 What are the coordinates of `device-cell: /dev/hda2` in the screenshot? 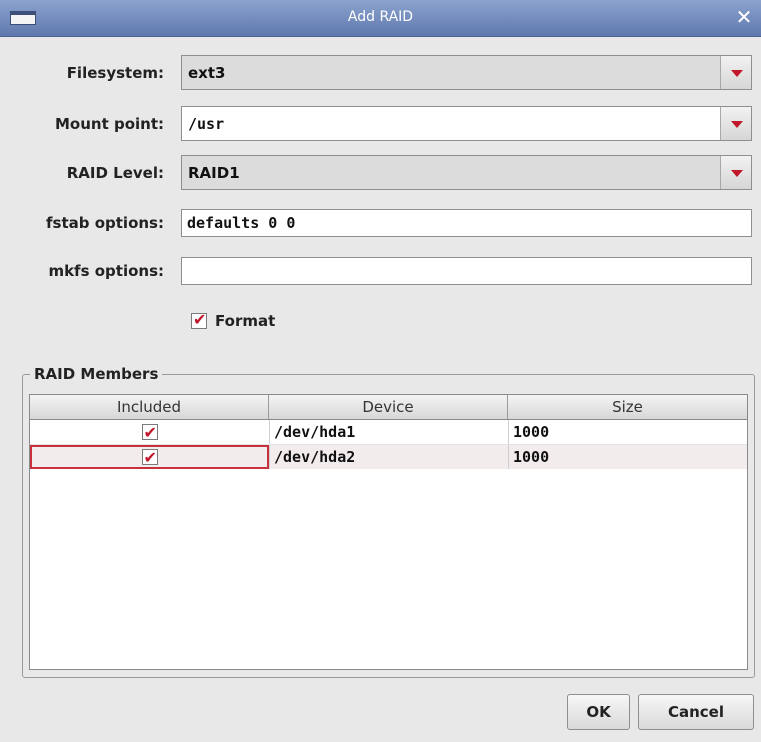 It's located at (388, 457).